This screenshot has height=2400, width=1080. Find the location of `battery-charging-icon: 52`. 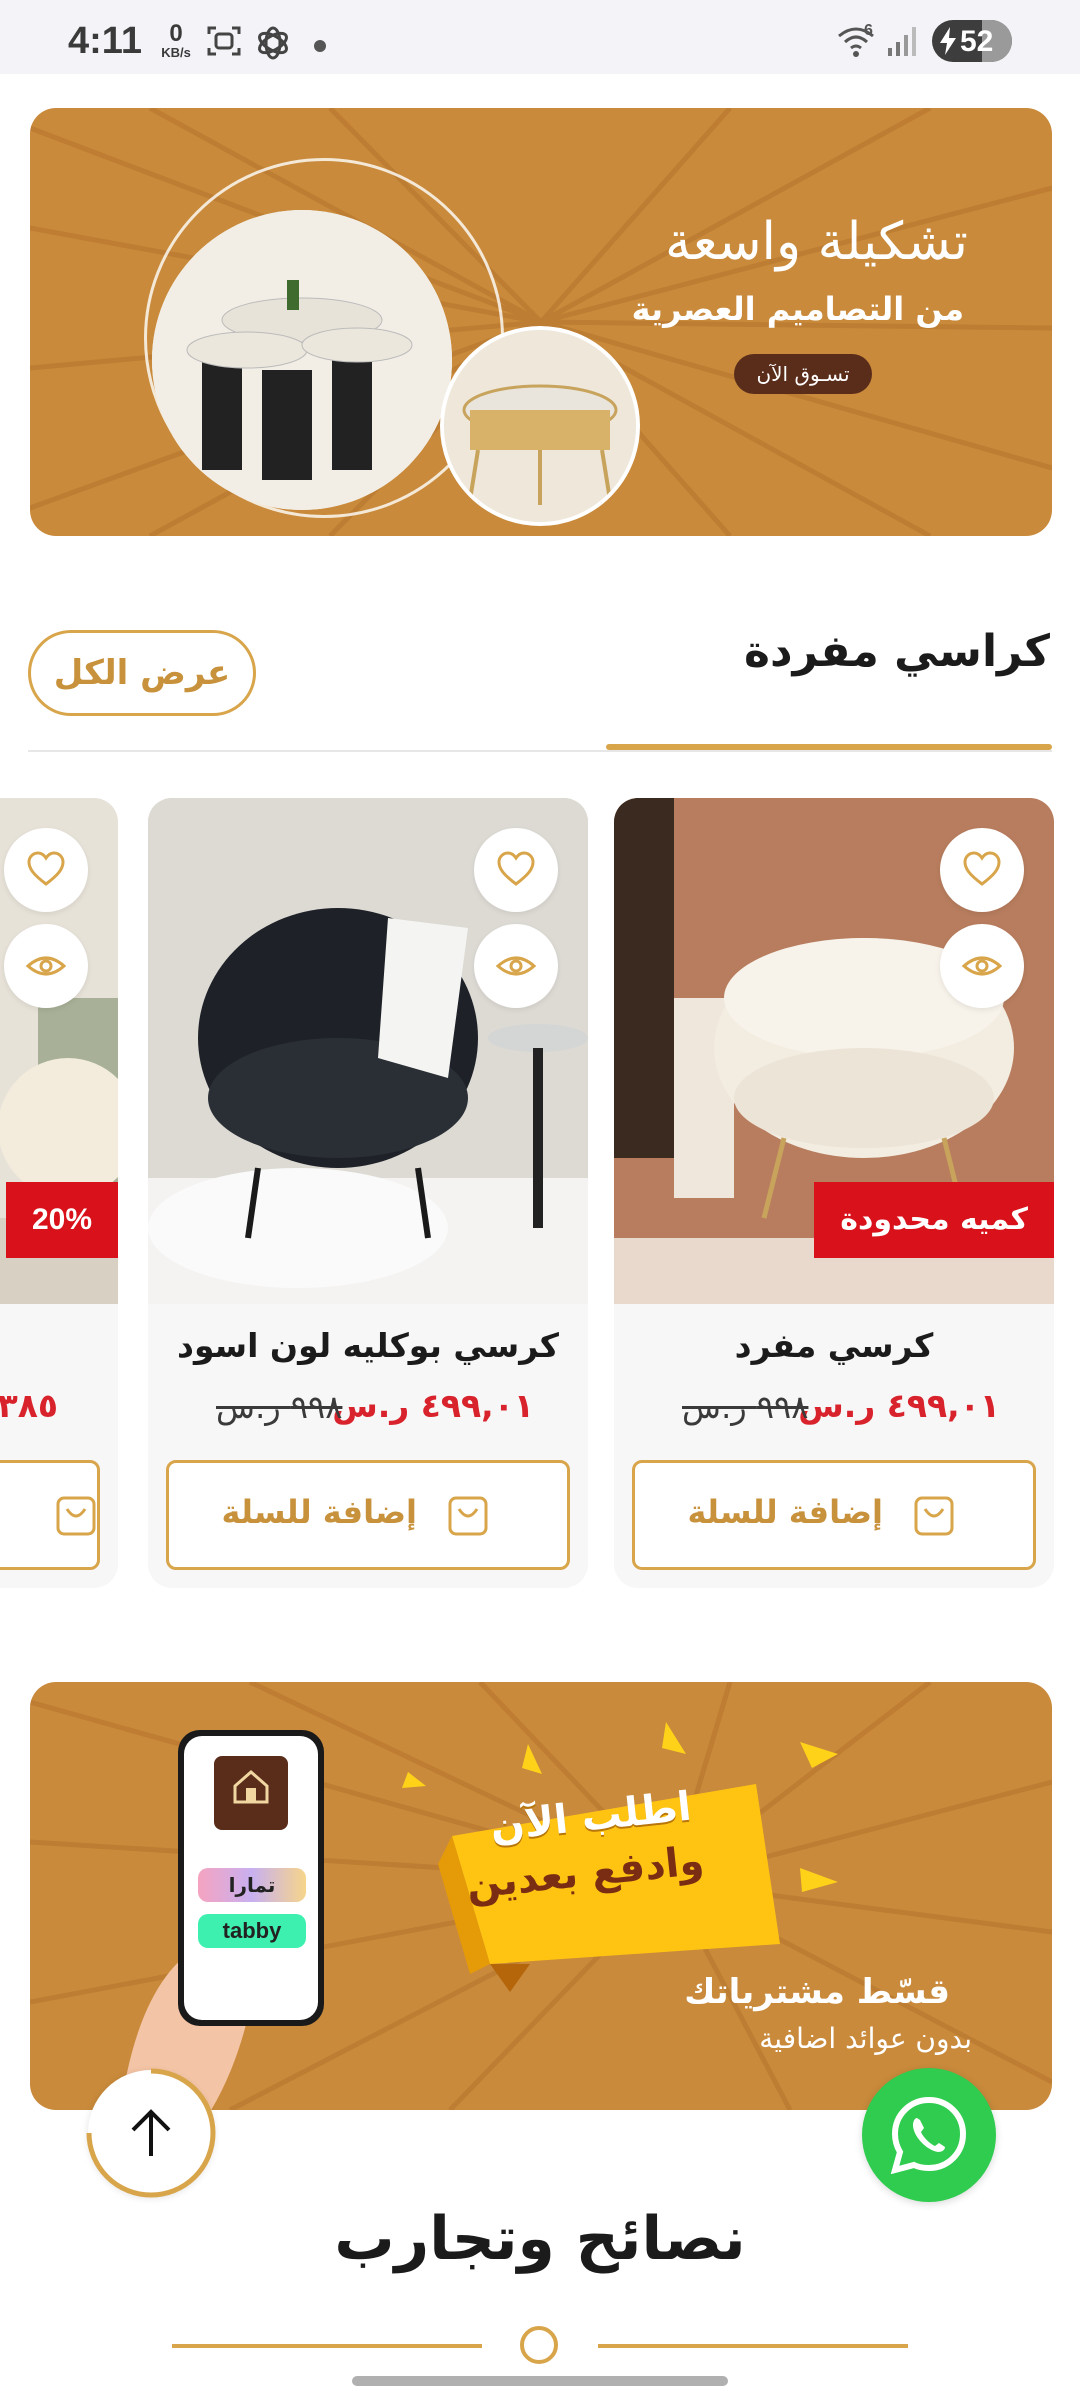

battery-charging-icon: 52 is located at coordinates (972, 41).